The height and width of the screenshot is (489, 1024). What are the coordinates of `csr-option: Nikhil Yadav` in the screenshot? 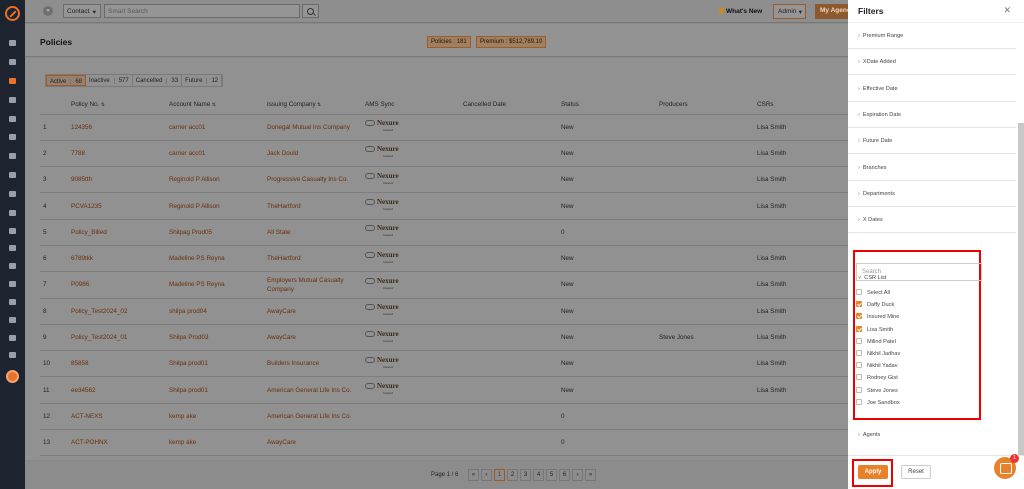 It's located at (878, 368).